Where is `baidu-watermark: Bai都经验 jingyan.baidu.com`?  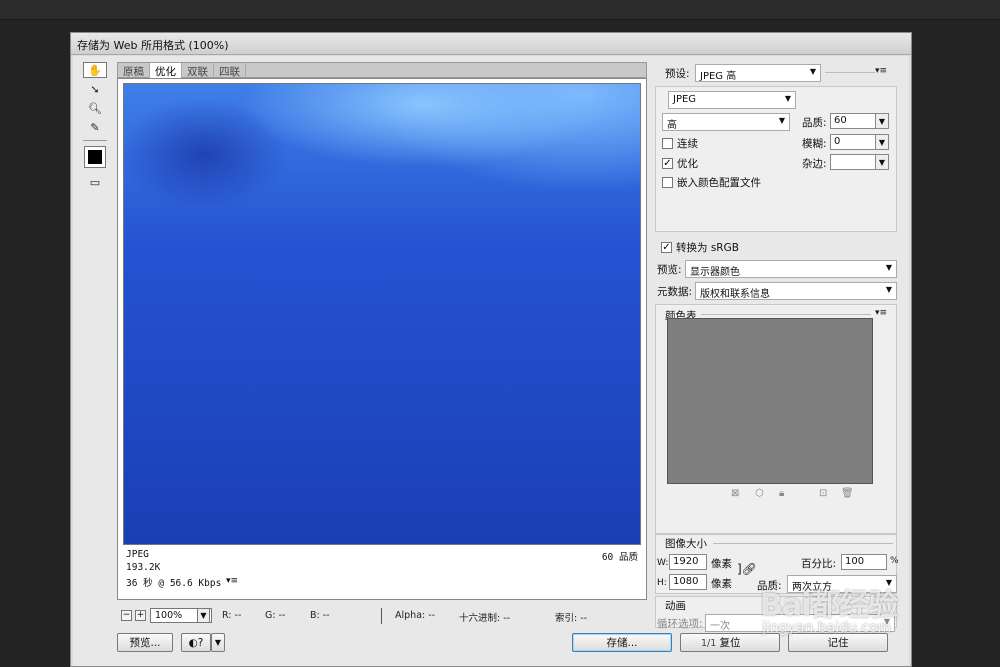 baidu-watermark: Bai都经验 jingyan.baidu.com is located at coordinates (860, 615).